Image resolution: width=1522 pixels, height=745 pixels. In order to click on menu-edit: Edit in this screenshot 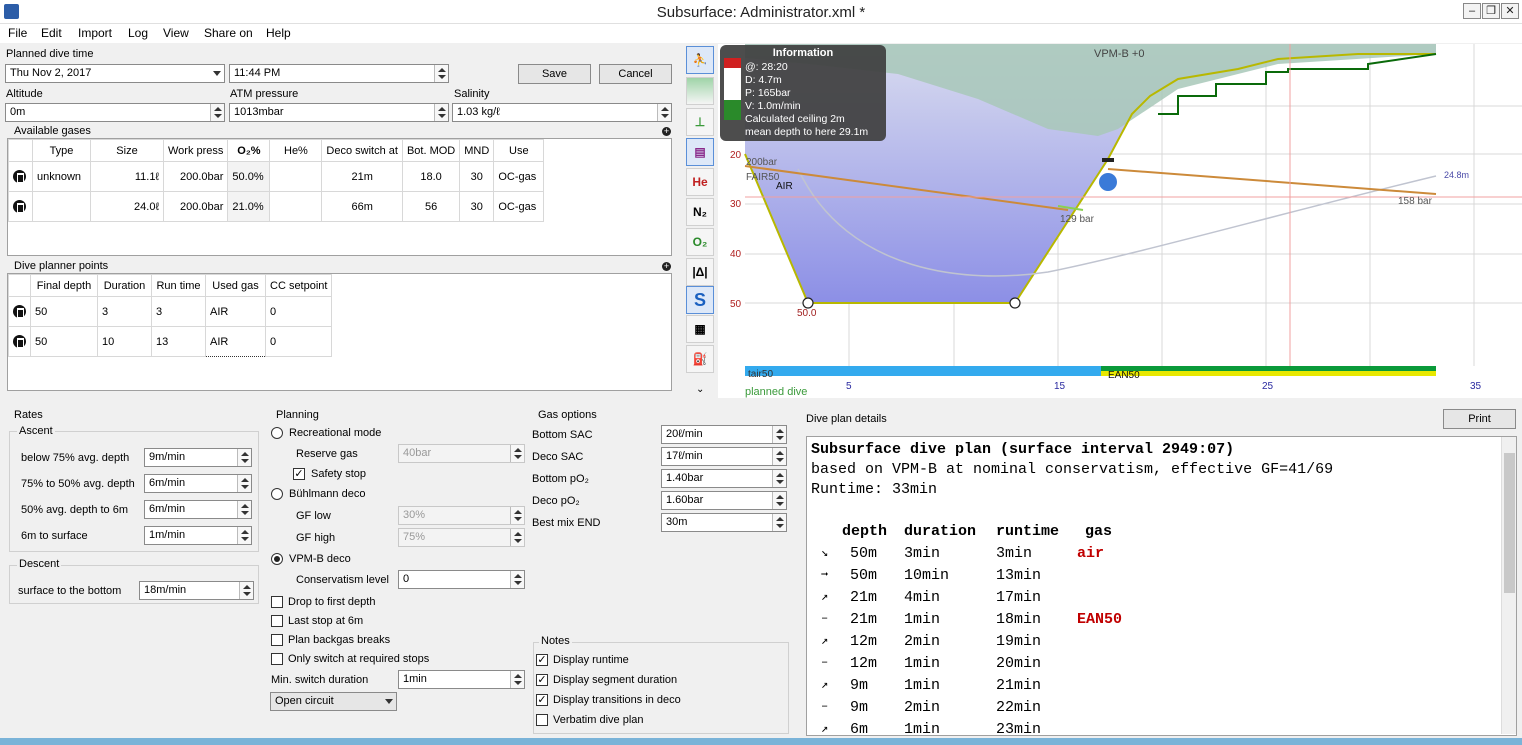, I will do `click(51, 33)`.